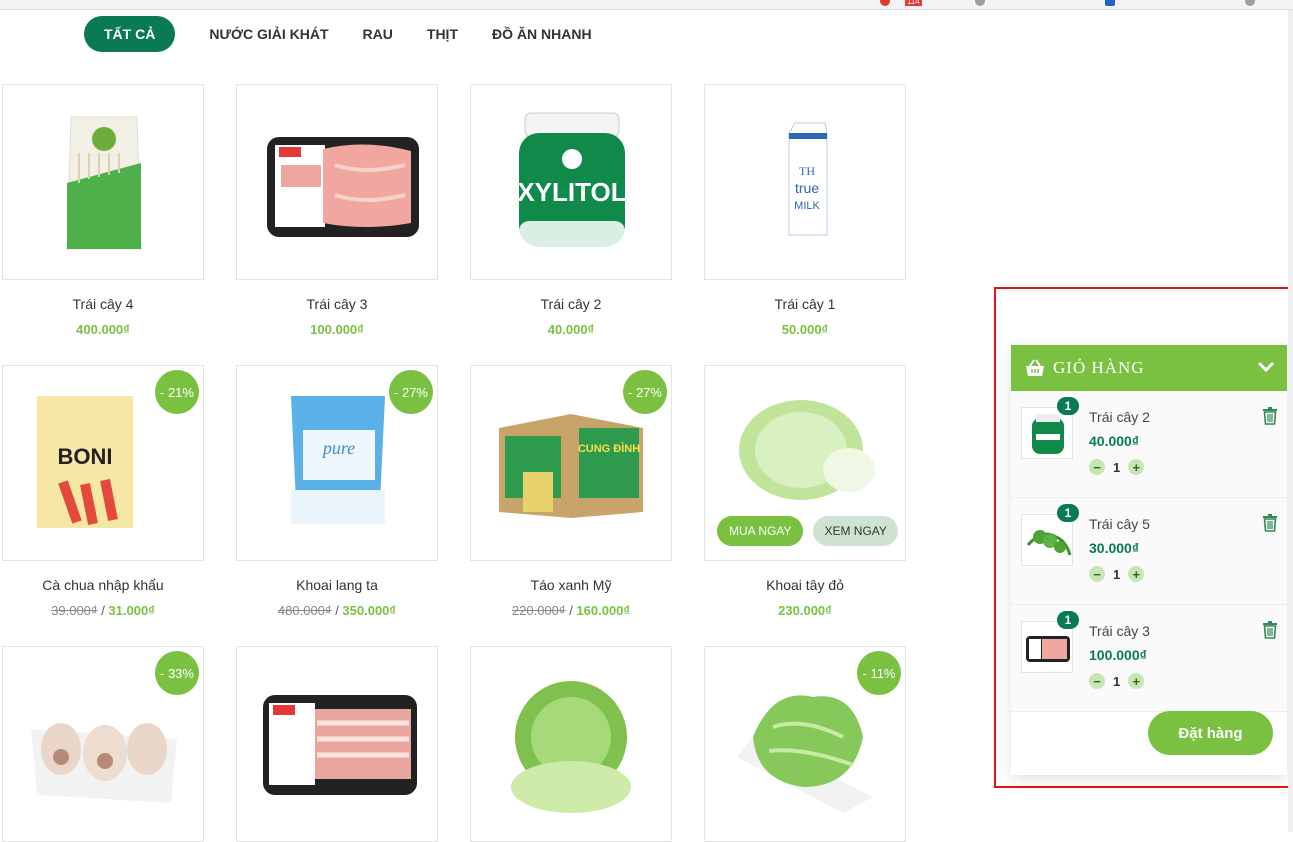 The image size is (1293, 842). I want to click on cart-item: 1 Trái cây 3 100.000₫ − 1 +, so click(1149, 658).